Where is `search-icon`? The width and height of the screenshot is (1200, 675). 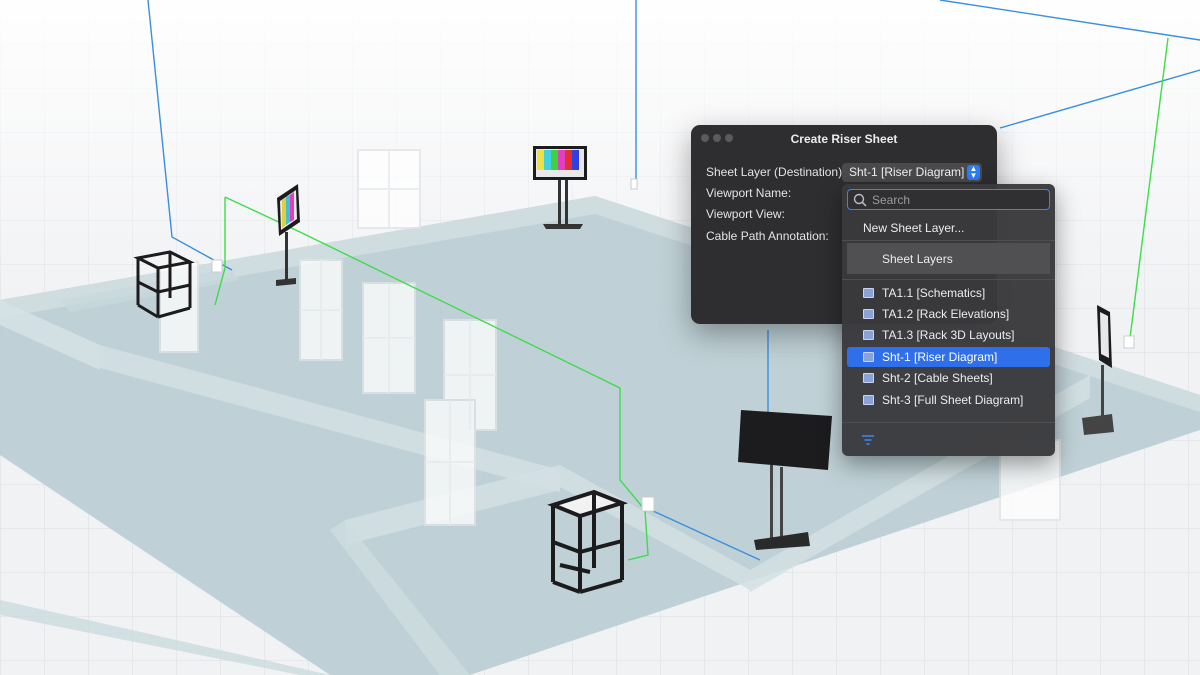
search-icon is located at coordinates (860, 200).